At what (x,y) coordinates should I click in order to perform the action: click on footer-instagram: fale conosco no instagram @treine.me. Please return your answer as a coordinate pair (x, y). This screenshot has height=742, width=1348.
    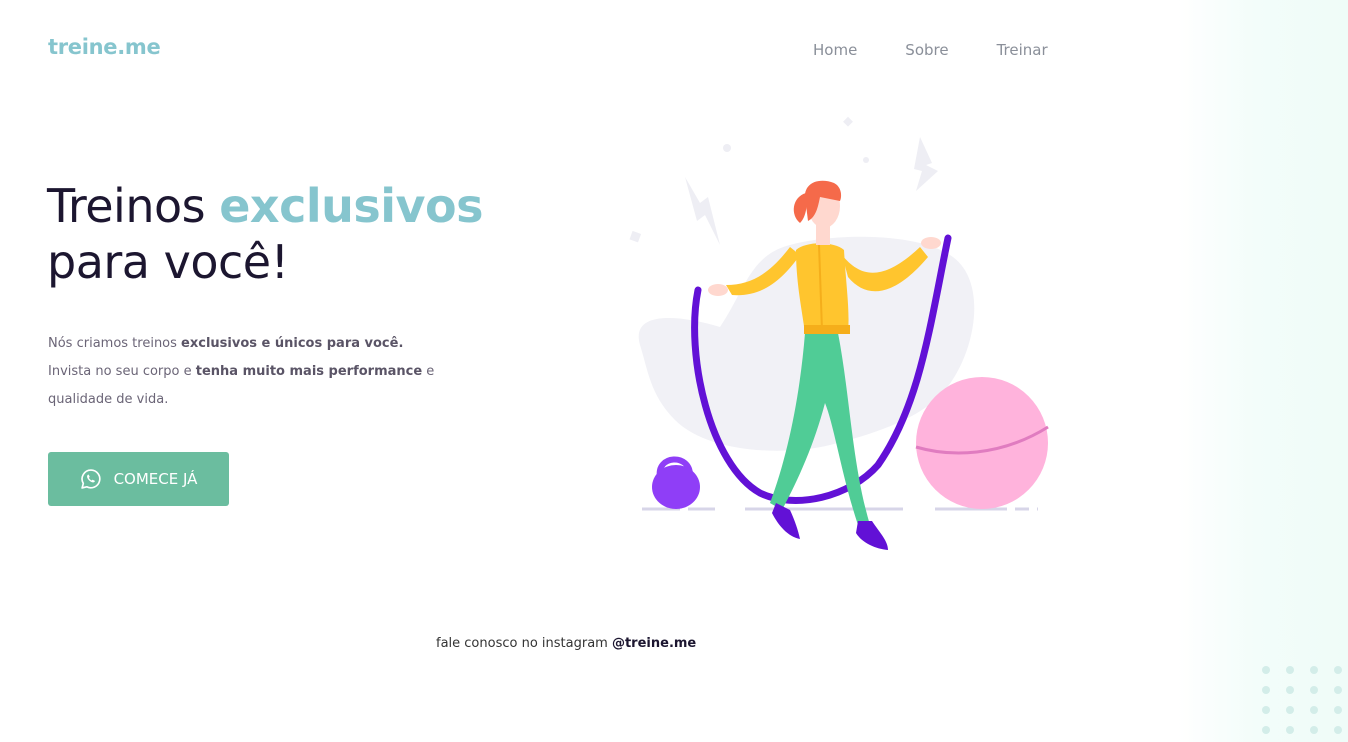
    Looking at the image, I should click on (566, 643).